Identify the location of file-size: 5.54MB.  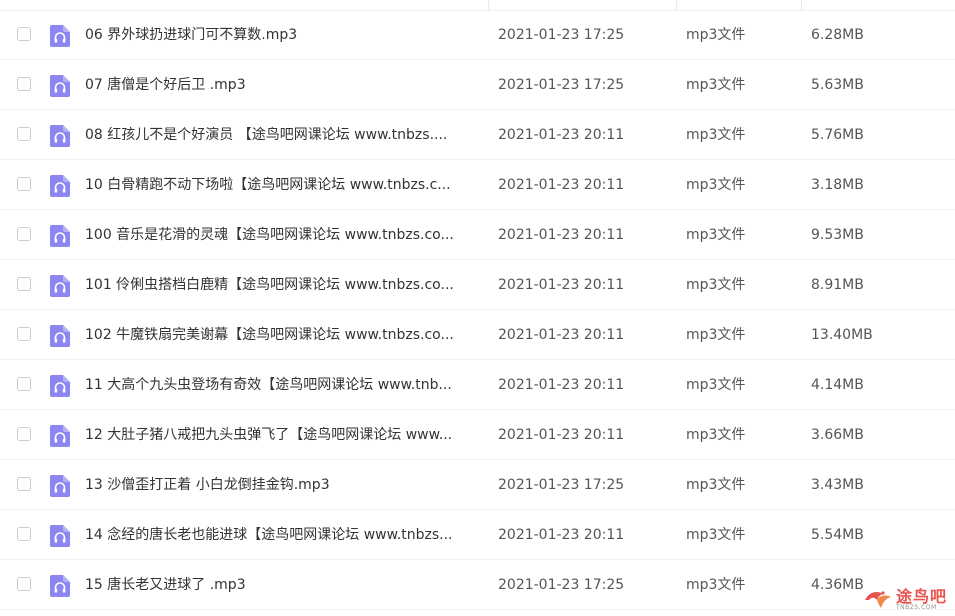
(837, 535).